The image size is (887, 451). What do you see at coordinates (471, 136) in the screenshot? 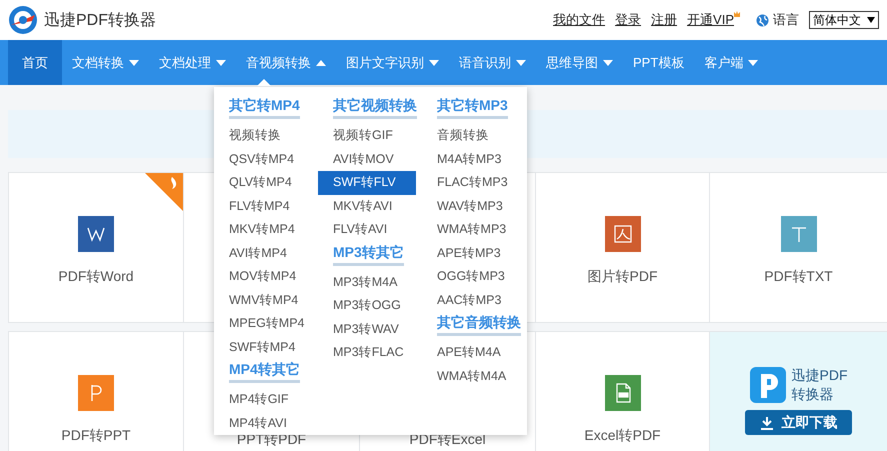
I see `menu-item: 音频转换` at bounding box center [471, 136].